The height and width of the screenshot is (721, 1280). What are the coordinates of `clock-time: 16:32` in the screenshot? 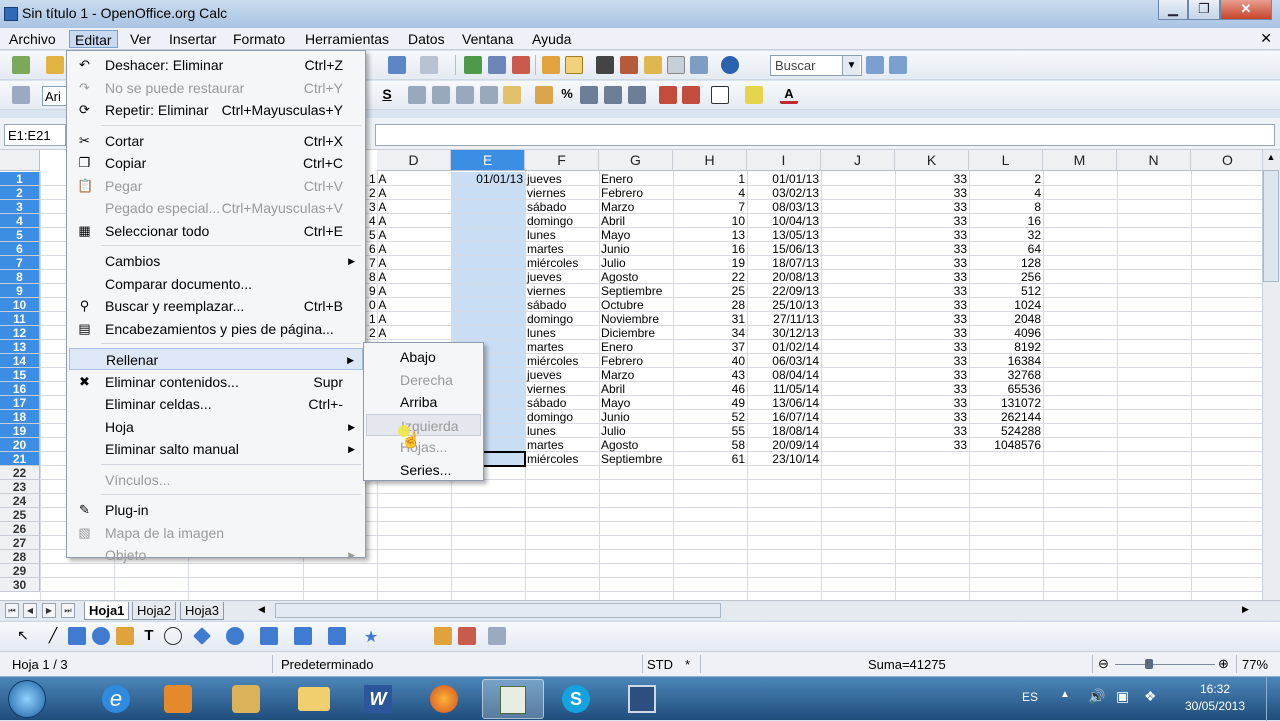 It's located at (1215, 689).